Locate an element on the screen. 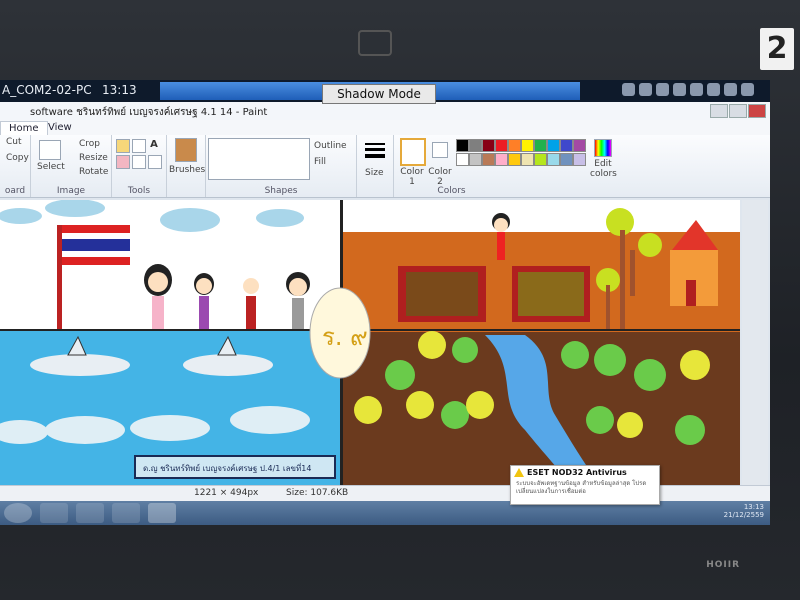 The width and height of the screenshot is (800, 600). ribbon-tabs: Home View is located at coordinates (385, 128).